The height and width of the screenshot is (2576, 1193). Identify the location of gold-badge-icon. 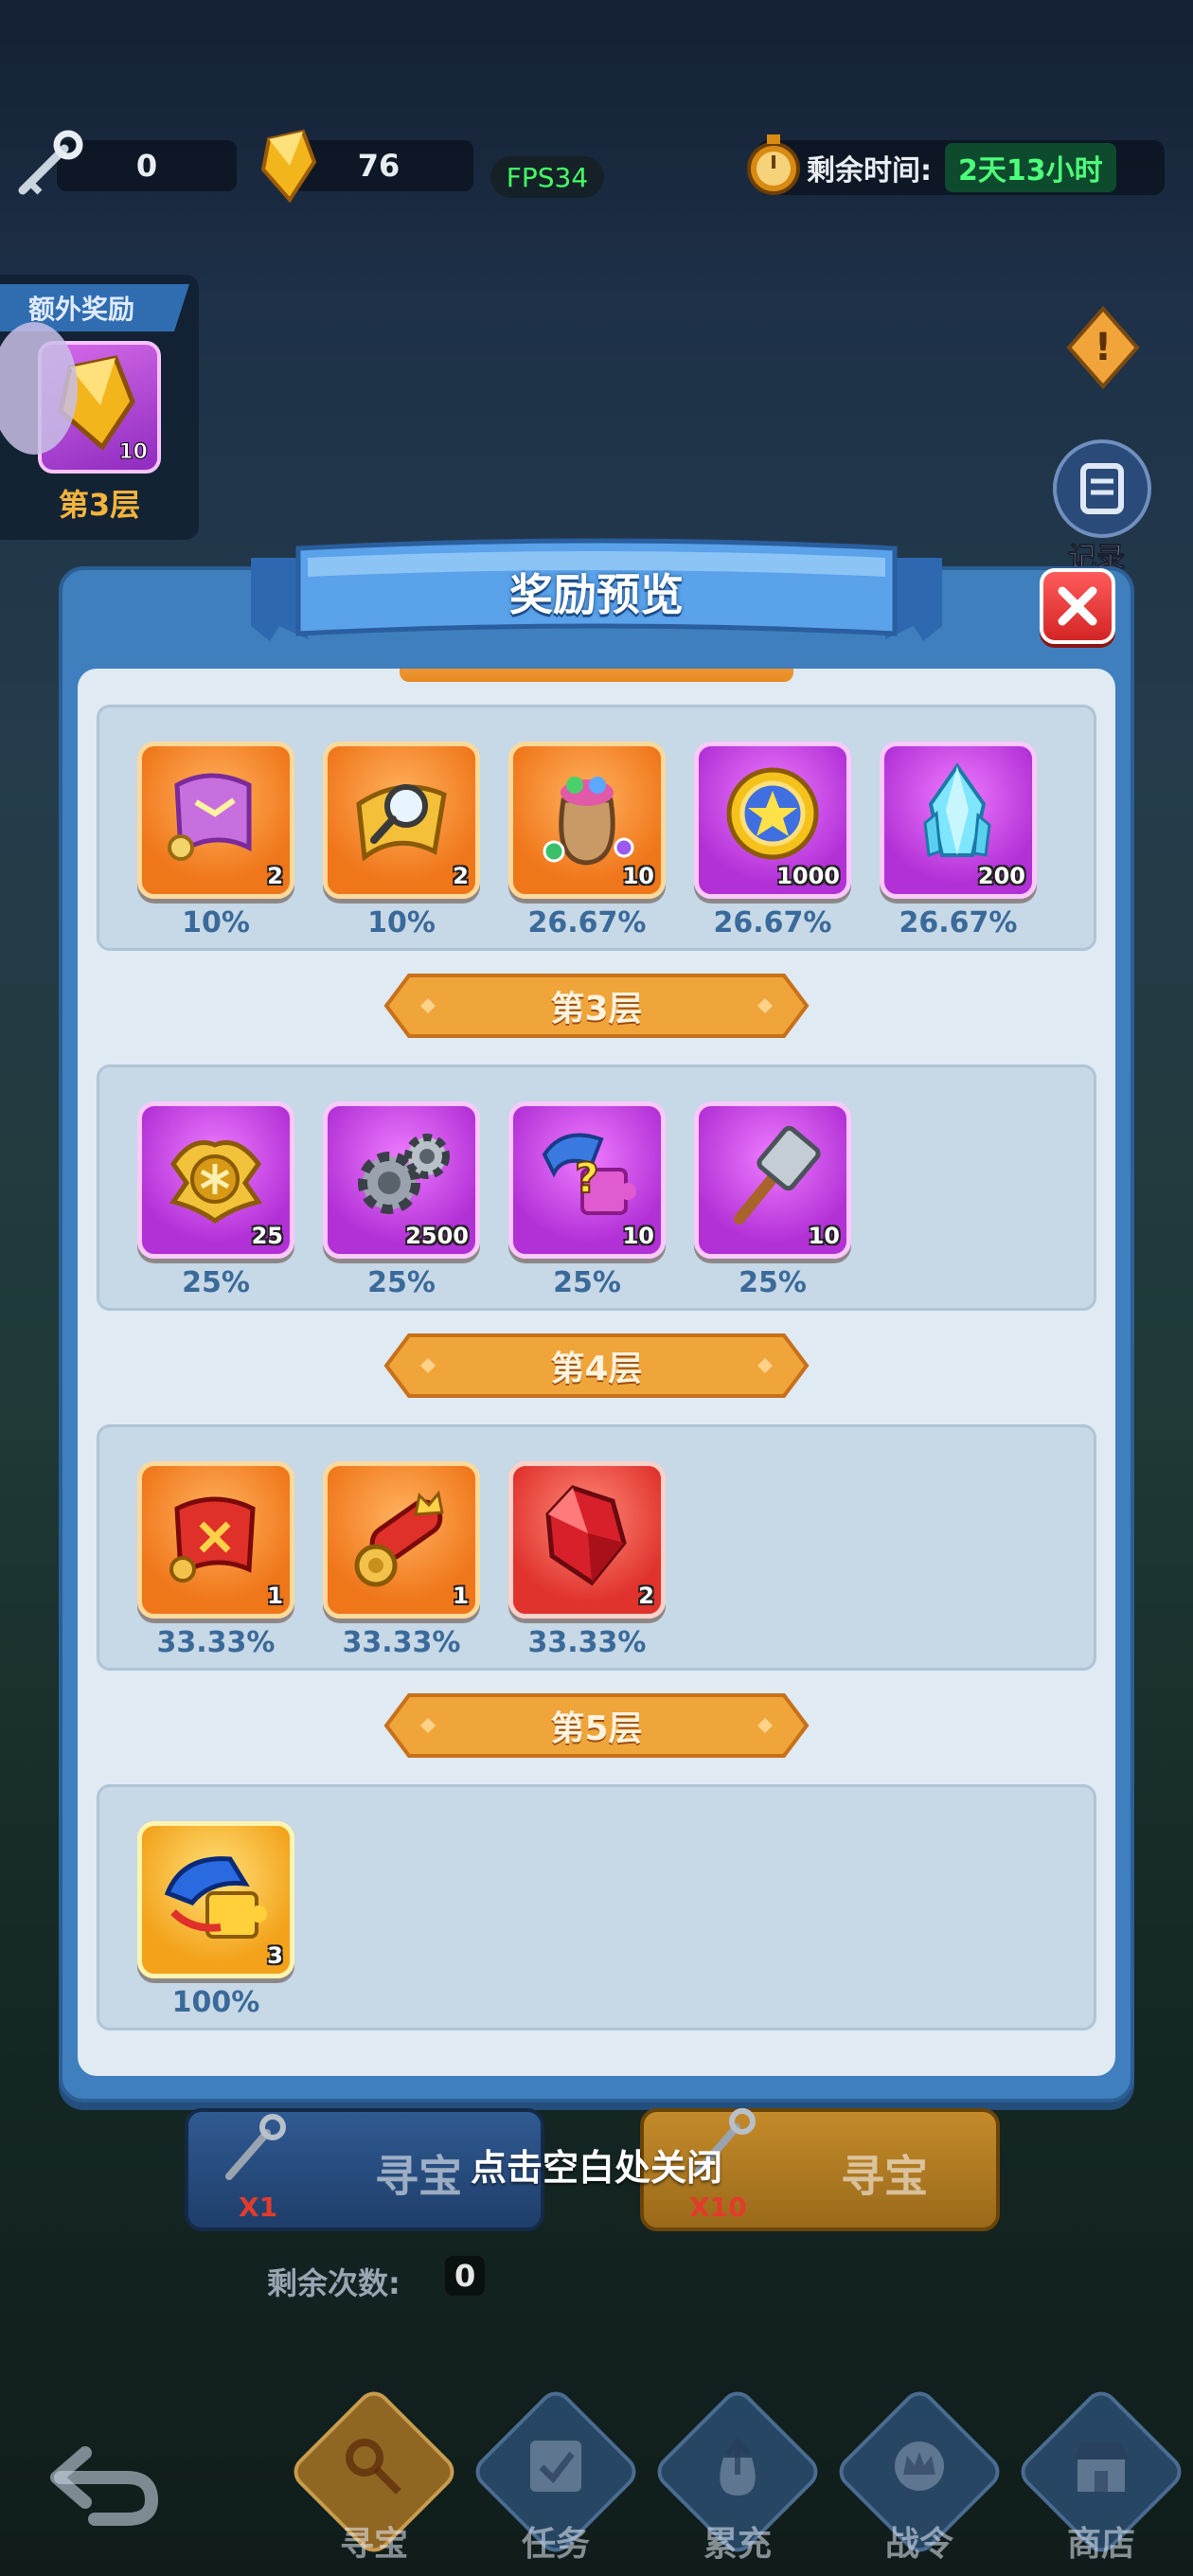
(216, 1182).